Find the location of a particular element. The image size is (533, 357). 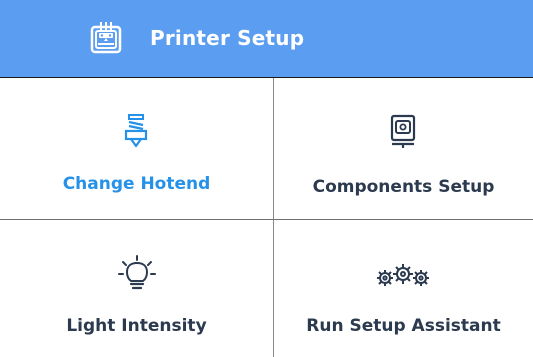

lightbulb-icon is located at coordinates (137, 272).